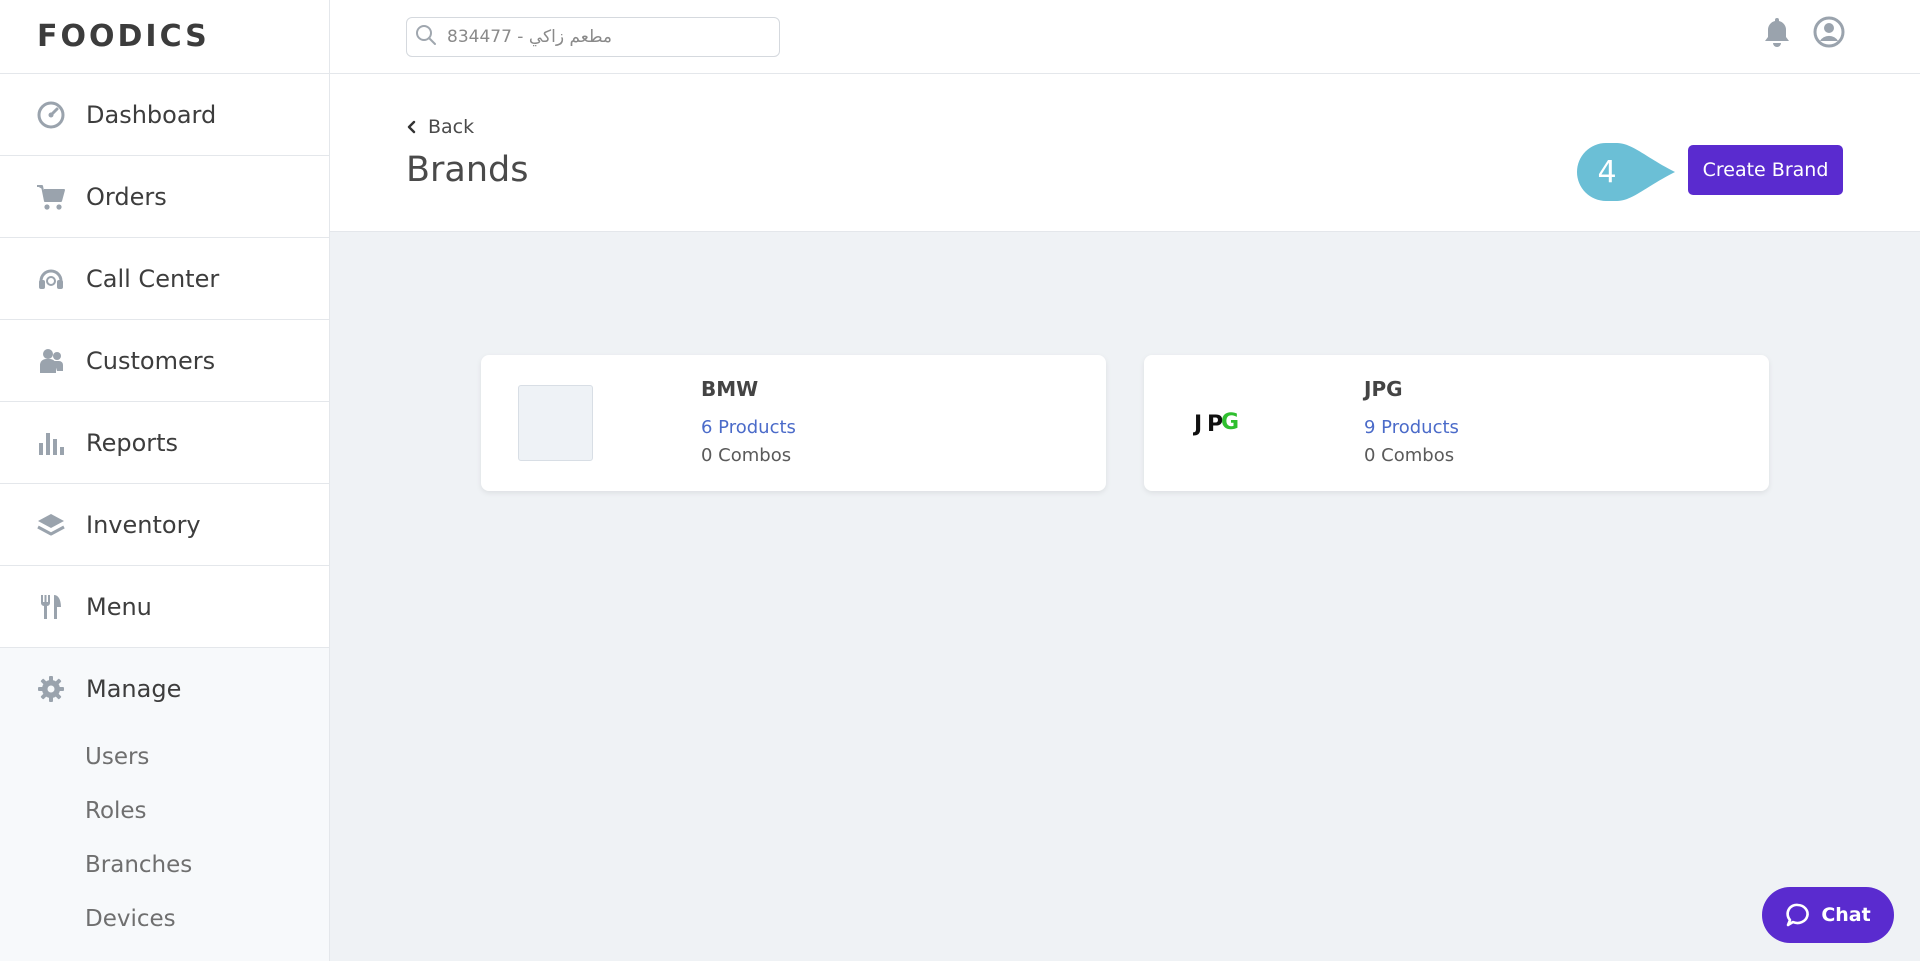 The image size is (1920, 961). What do you see at coordinates (126, 196) in the screenshot?
I see `sidebar-item-label: Orders` at bounding box center [126, 196].